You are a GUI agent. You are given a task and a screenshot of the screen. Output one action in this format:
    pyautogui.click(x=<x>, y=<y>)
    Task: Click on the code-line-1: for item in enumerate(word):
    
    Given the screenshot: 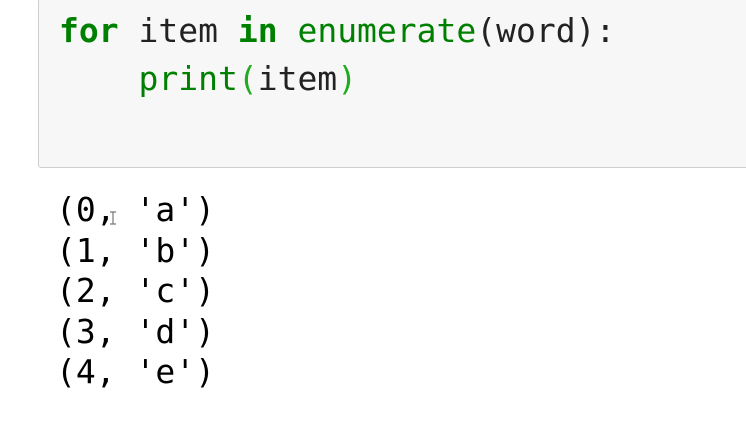 What is the action you would take?
    pyautogui.click(x=337, y=30)
    